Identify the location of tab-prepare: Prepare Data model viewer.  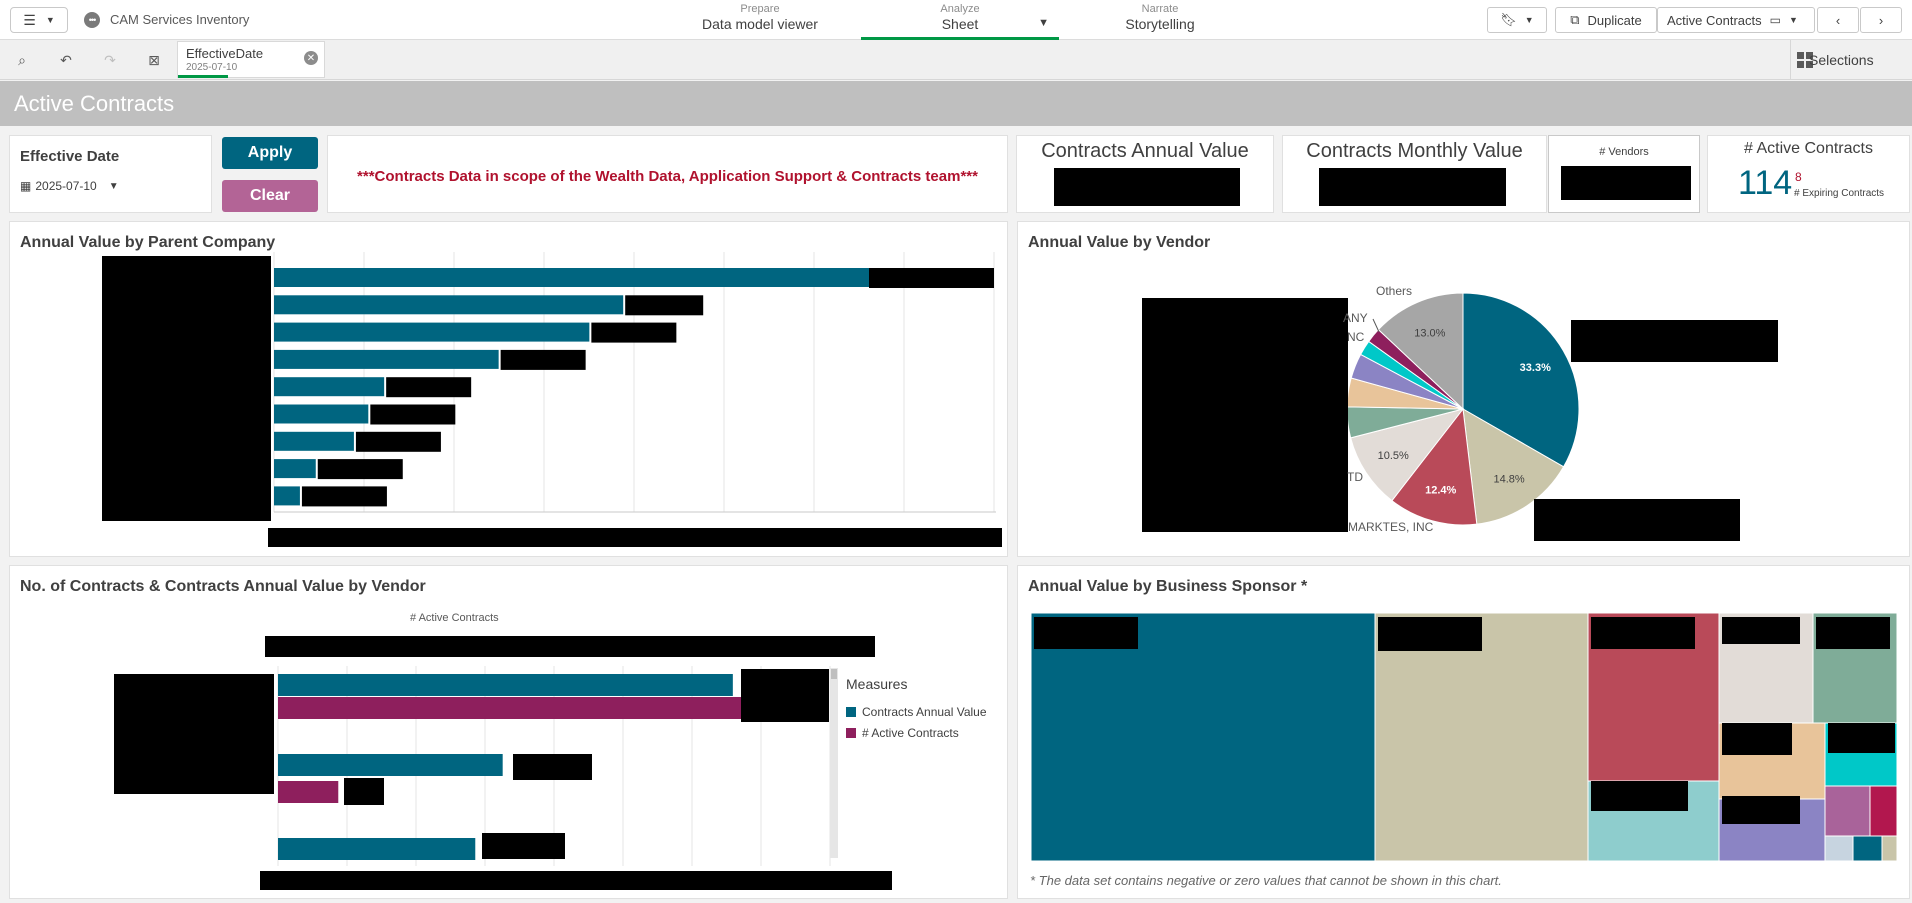
(760, 20).